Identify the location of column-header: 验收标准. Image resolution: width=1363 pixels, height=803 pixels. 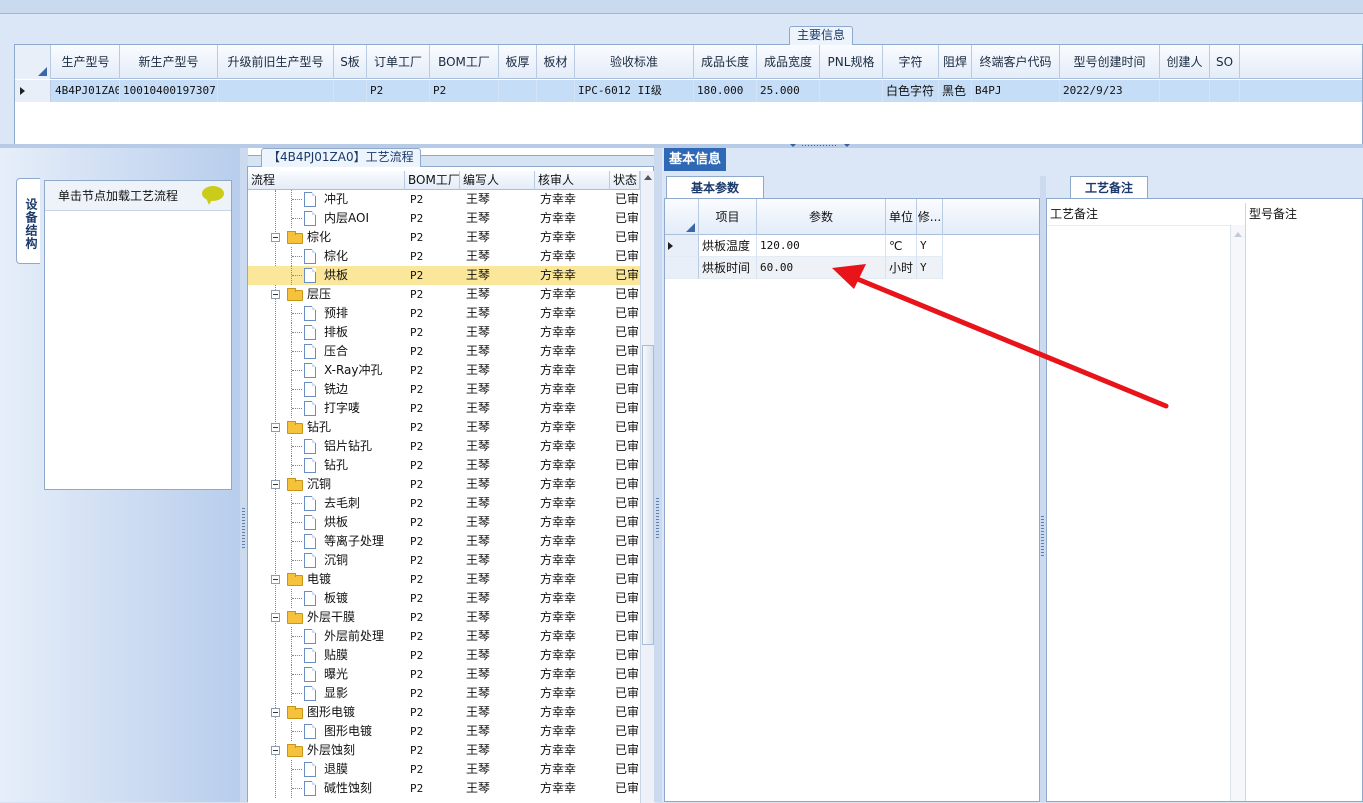
(634, 62).